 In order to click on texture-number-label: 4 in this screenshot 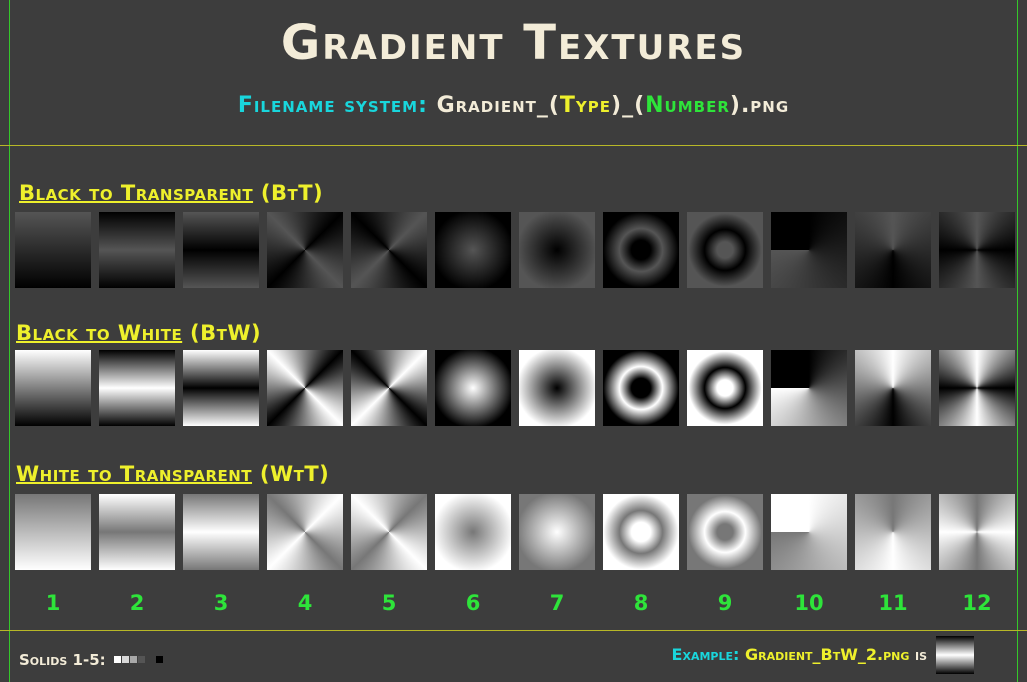, I will do `click(305, 603)`.